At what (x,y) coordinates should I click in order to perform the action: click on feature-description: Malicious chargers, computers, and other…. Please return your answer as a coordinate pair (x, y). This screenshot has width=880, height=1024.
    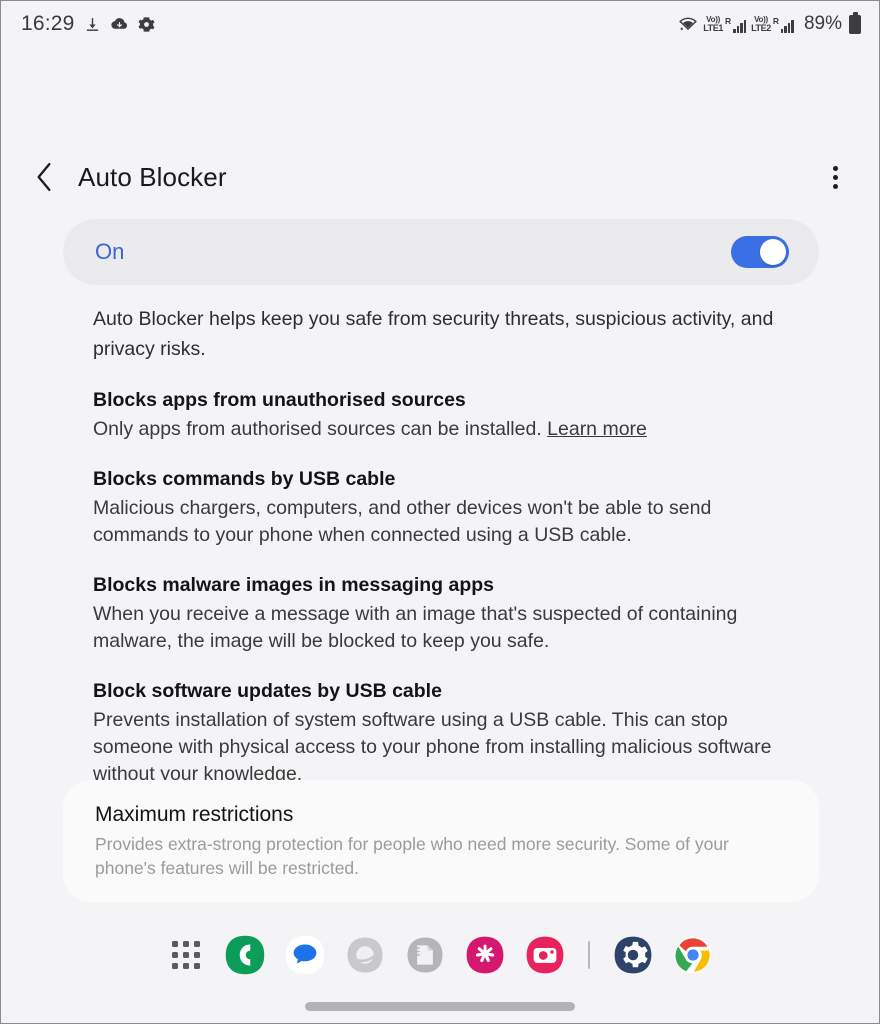
    Looking at the image, I should click on (402, 521).